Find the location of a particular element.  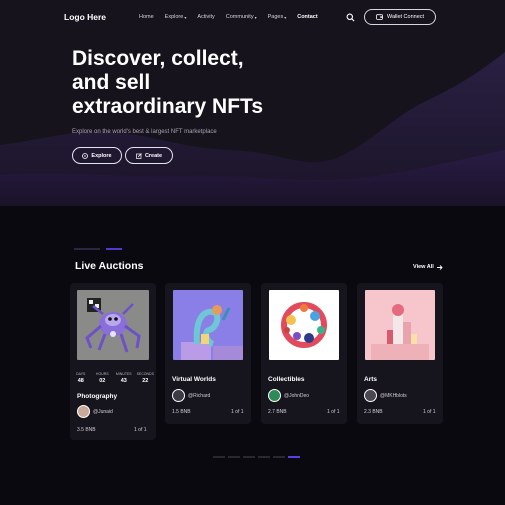

section-title: Live Auctions is located at coordinates (109, 266).